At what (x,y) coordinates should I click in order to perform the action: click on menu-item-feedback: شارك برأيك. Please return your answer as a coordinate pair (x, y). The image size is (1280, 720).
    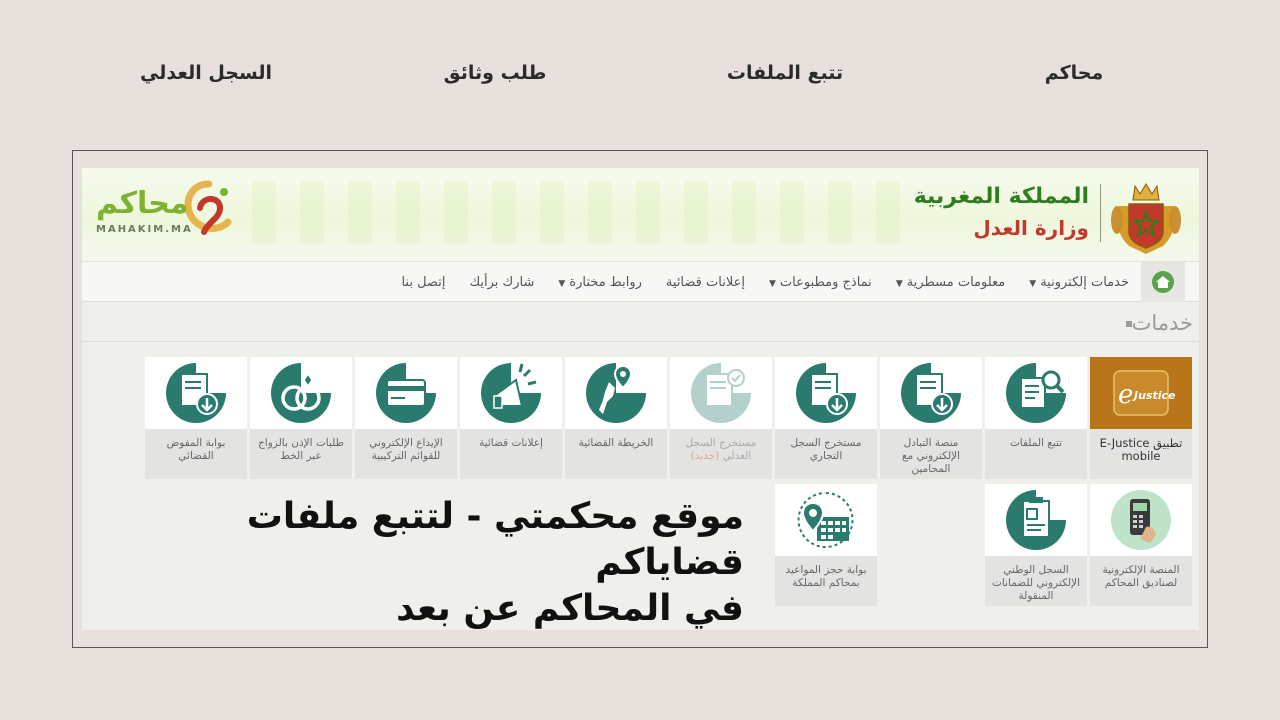
    Looking at the image, I should click on (501, 282).